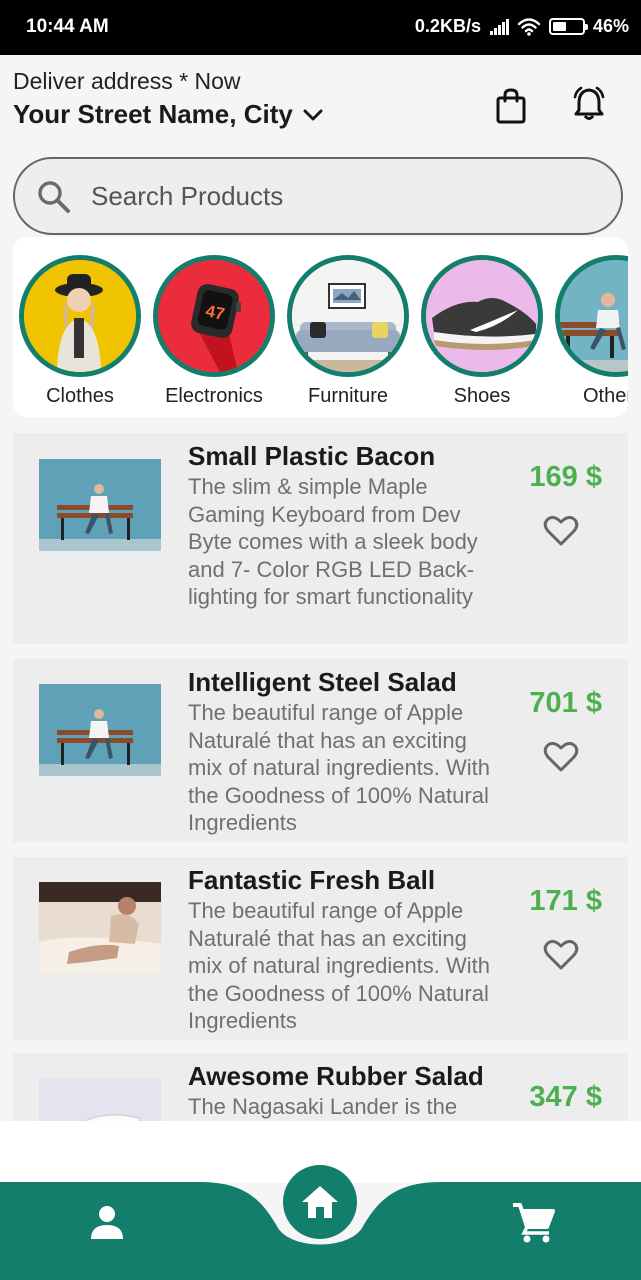 This screenshot has width=641, height=1280. Describe the element at coordinates (320, 27) in the screenshot. I see `status-bar: 10:44 AM 0.2KB/s 46%` at that location.